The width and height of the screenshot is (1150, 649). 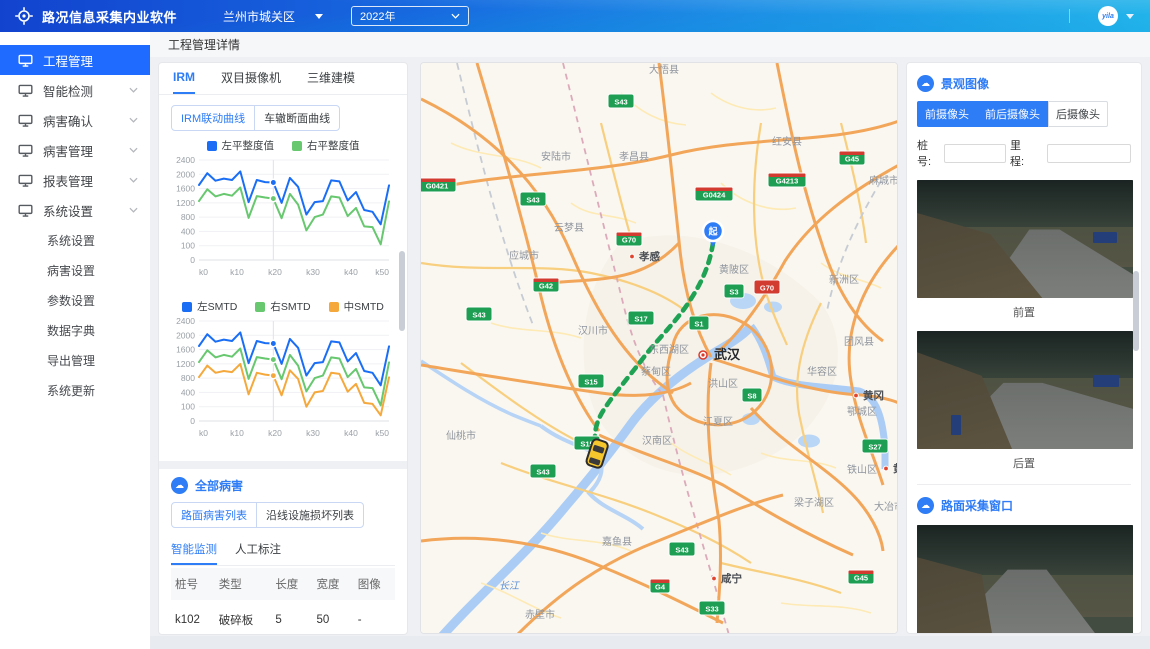 I want to click on legend-swatch, so click(x=333, y=306).